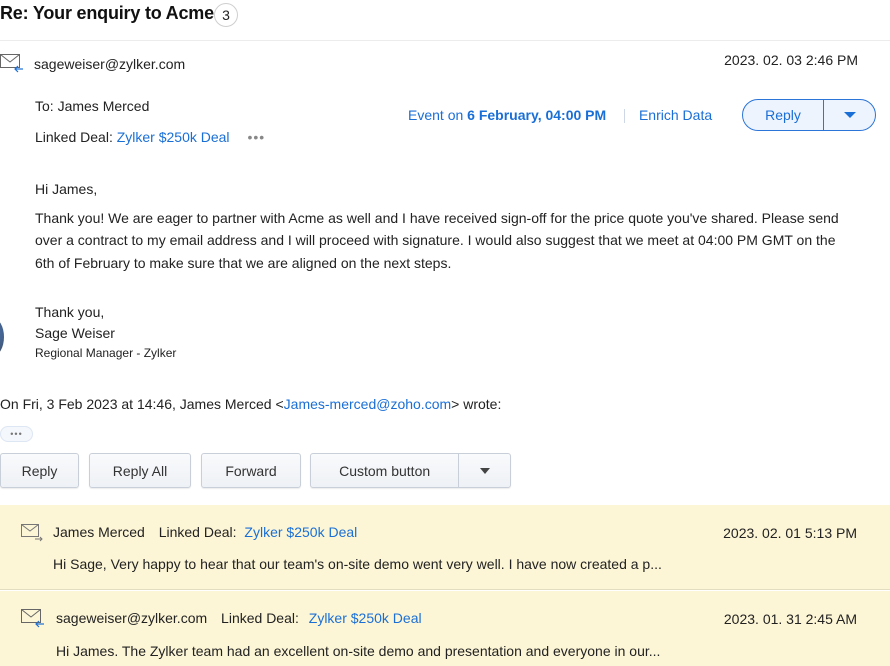  What do you see at coordinates (2, 337) in the screenshot?
I see `avatar` at bounding box center [2, 337].